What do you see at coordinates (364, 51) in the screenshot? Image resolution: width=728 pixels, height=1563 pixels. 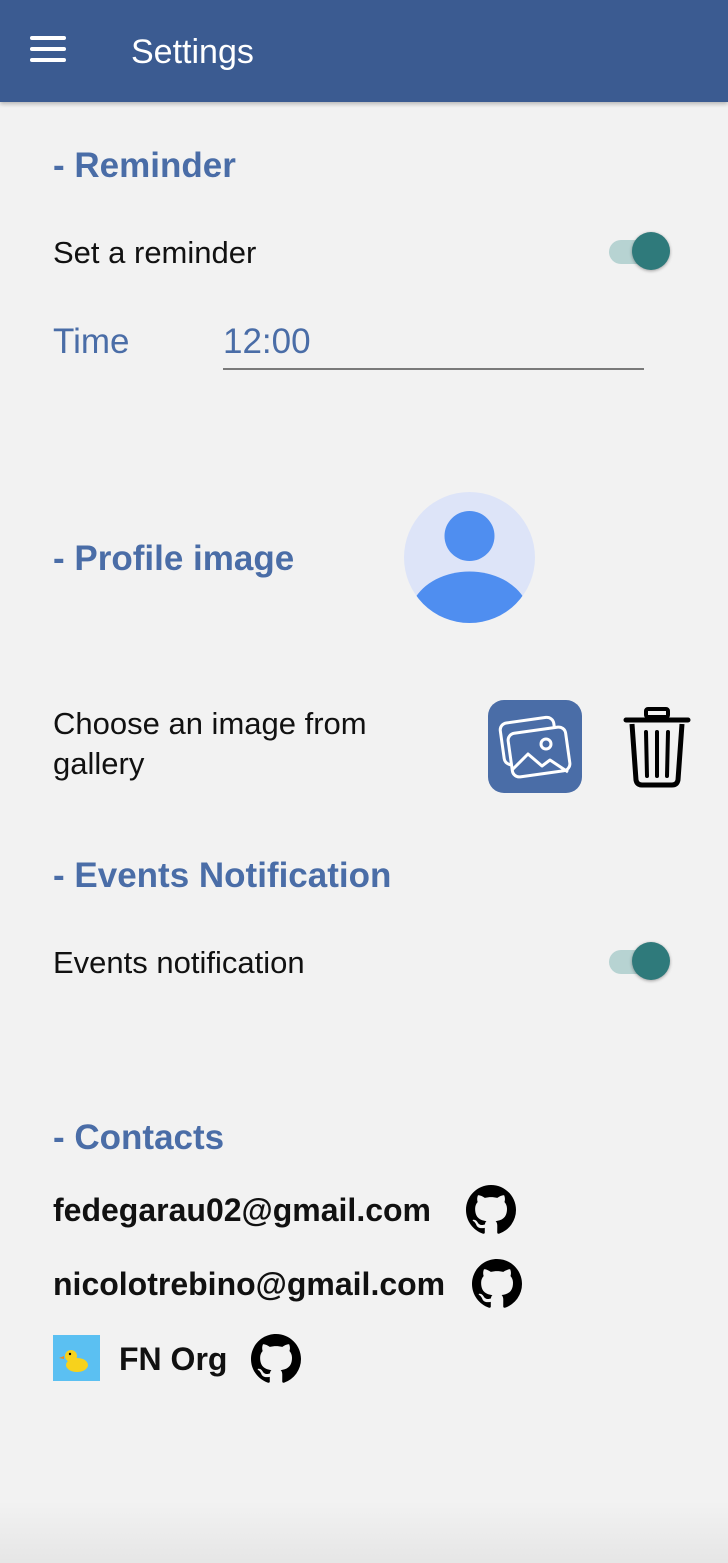 I see `app-bar: Settings` at bounding box center [364, 51].